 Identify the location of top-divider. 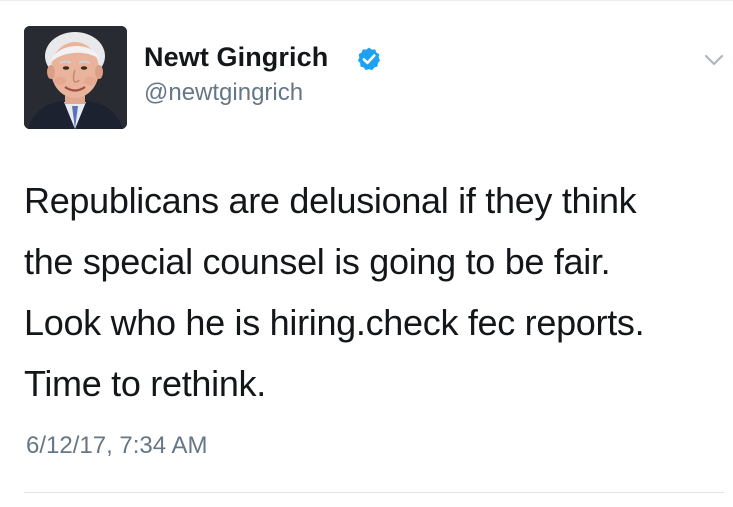
(366, 0).